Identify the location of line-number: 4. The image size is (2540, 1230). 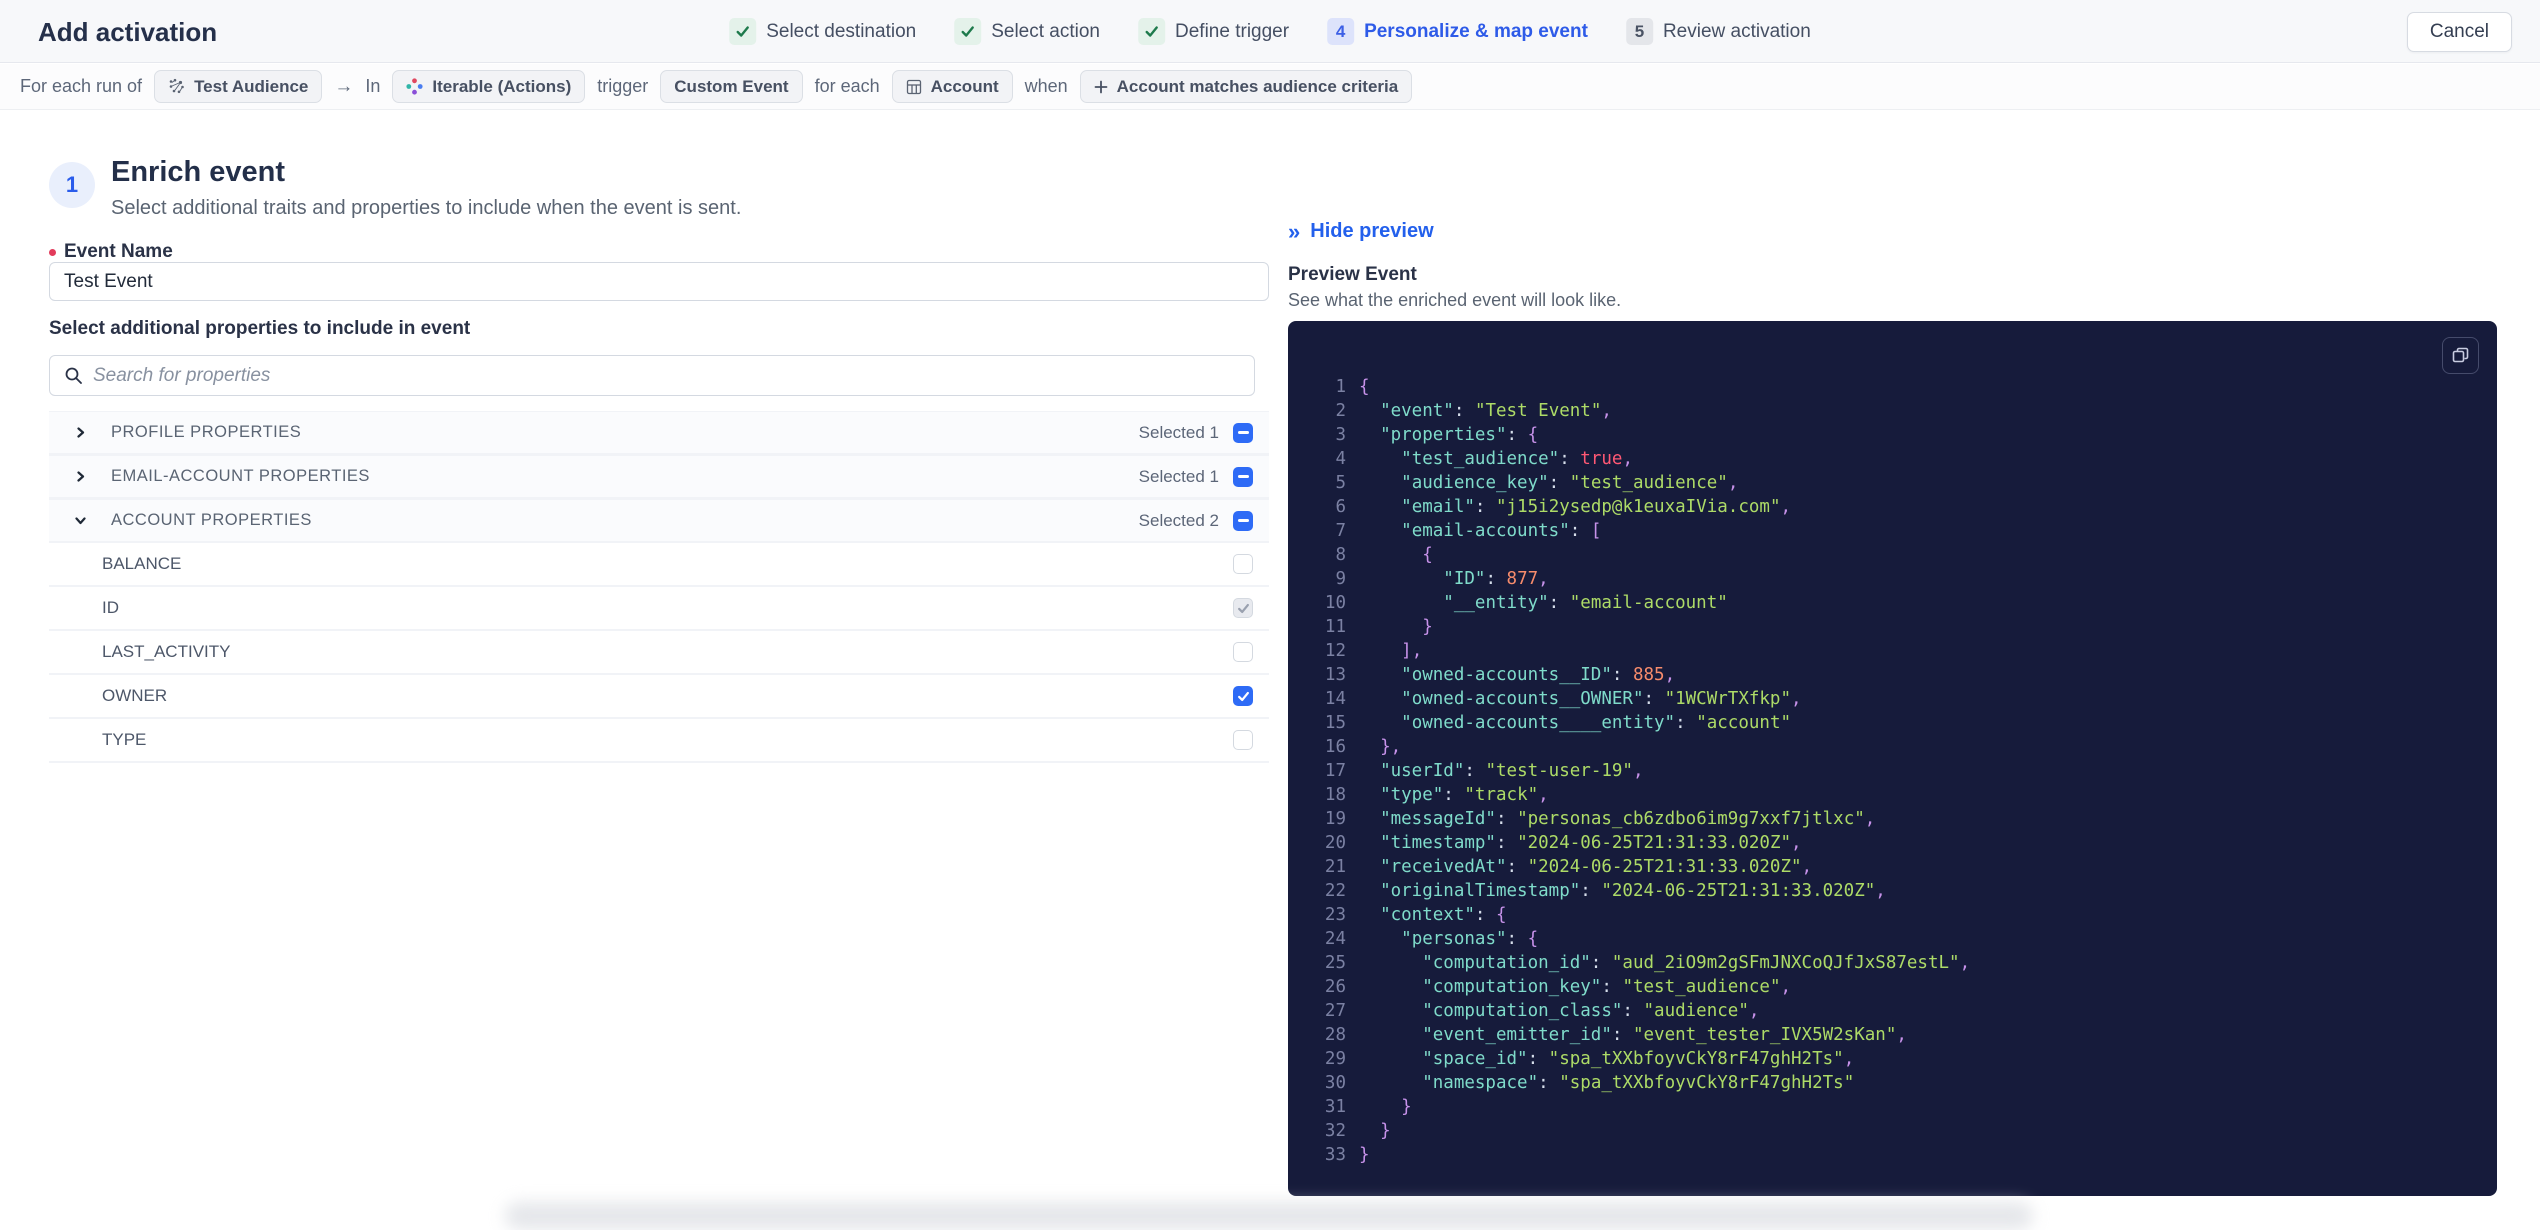
(1340, 459).